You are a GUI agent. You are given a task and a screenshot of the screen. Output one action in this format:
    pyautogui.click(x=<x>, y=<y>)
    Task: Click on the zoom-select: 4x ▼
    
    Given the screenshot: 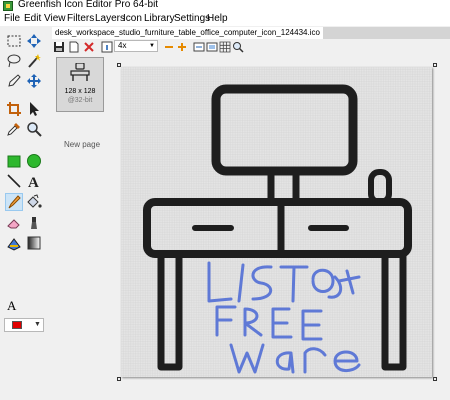 What is the action you would take?
    pyautogui.click(x=136, y=46)
    